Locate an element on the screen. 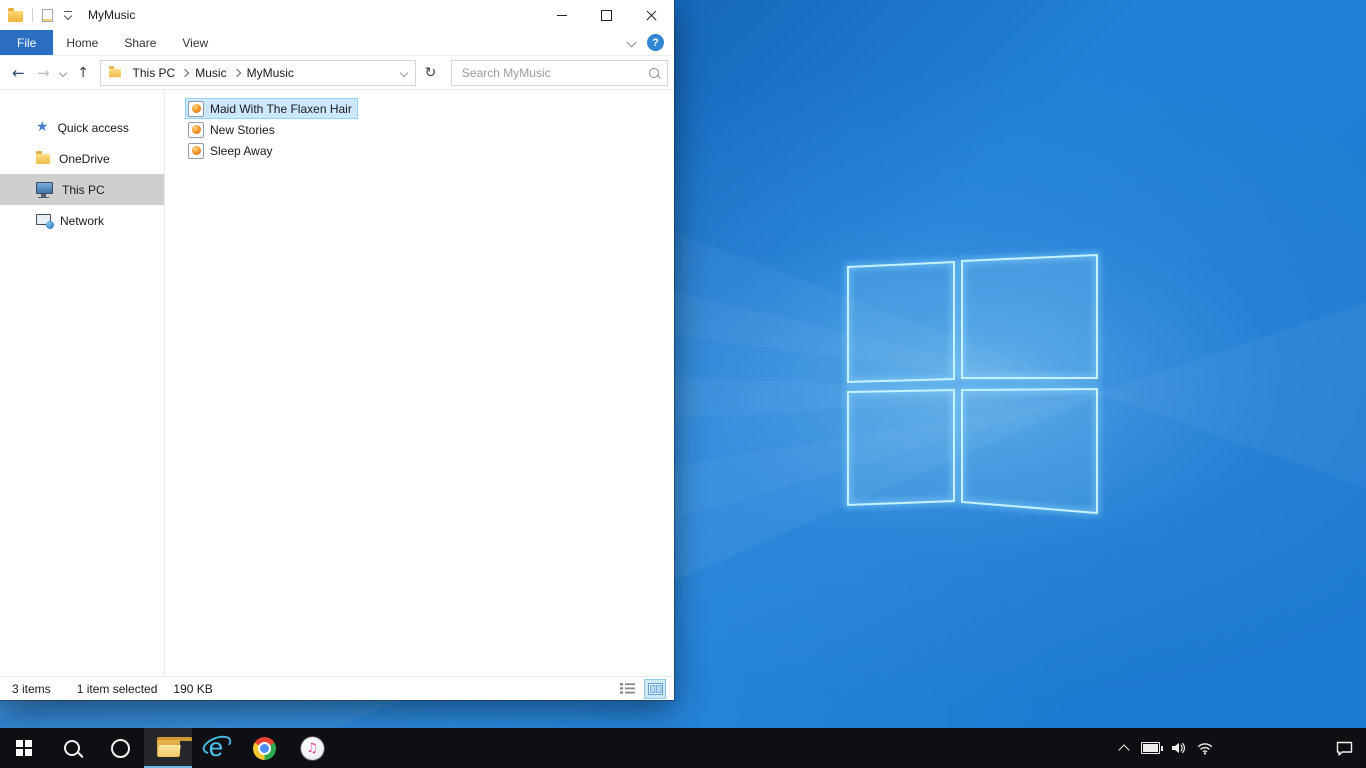  taskbar-chrome-button is located at coordinates (264, 748).